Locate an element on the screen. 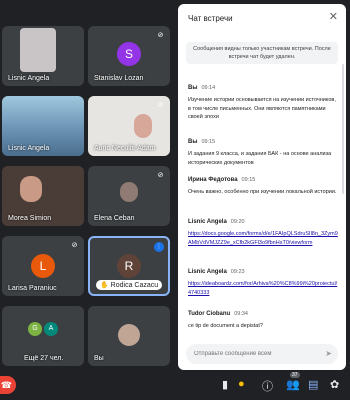  participant-photo is located at coordinates (38, 50).